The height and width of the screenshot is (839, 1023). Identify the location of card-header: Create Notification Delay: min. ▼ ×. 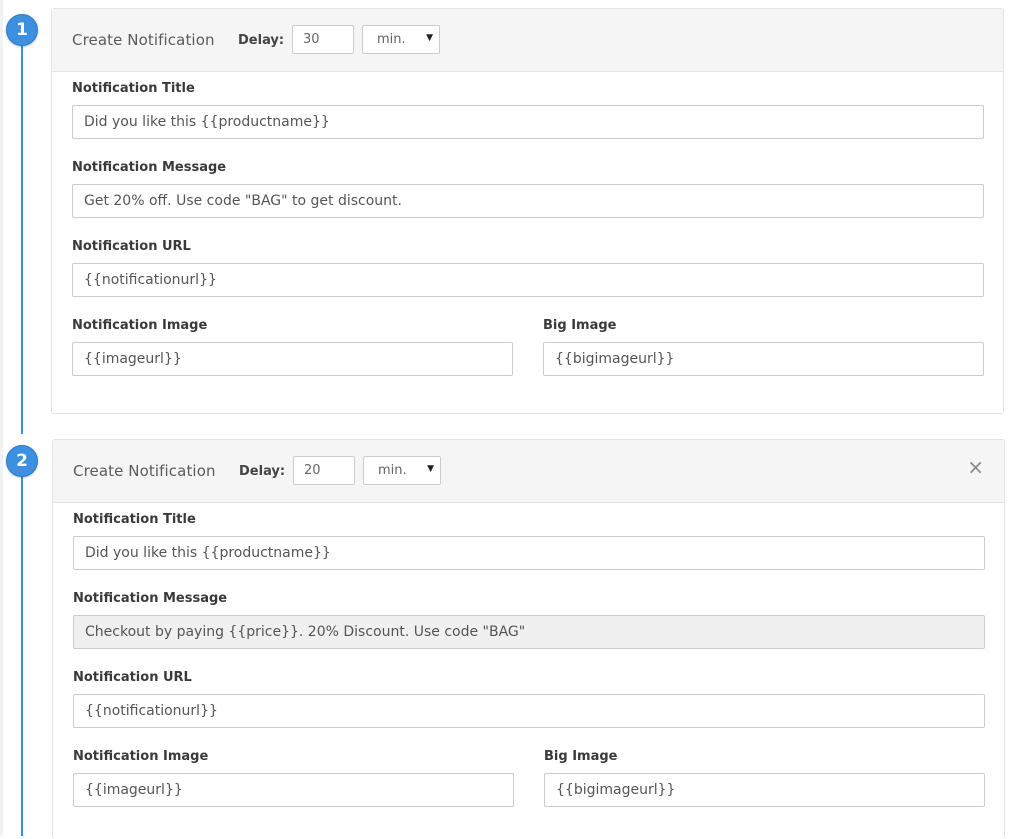
(528, 471).